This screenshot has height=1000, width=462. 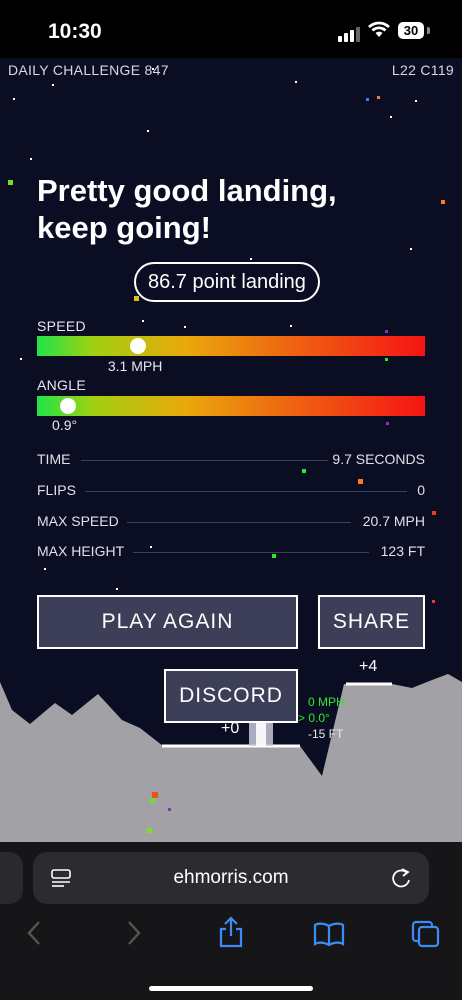 I want to click on telemetry-angle: 0.0°, so click(x=319, y=718).